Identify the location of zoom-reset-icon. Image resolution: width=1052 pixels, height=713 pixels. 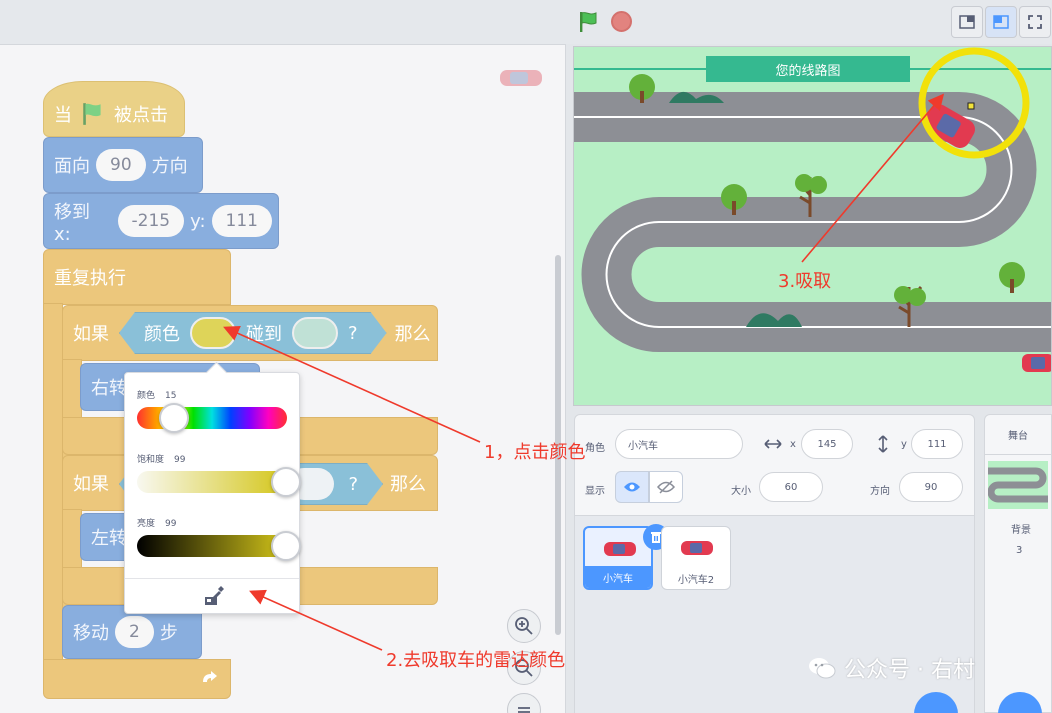
(524, 710).